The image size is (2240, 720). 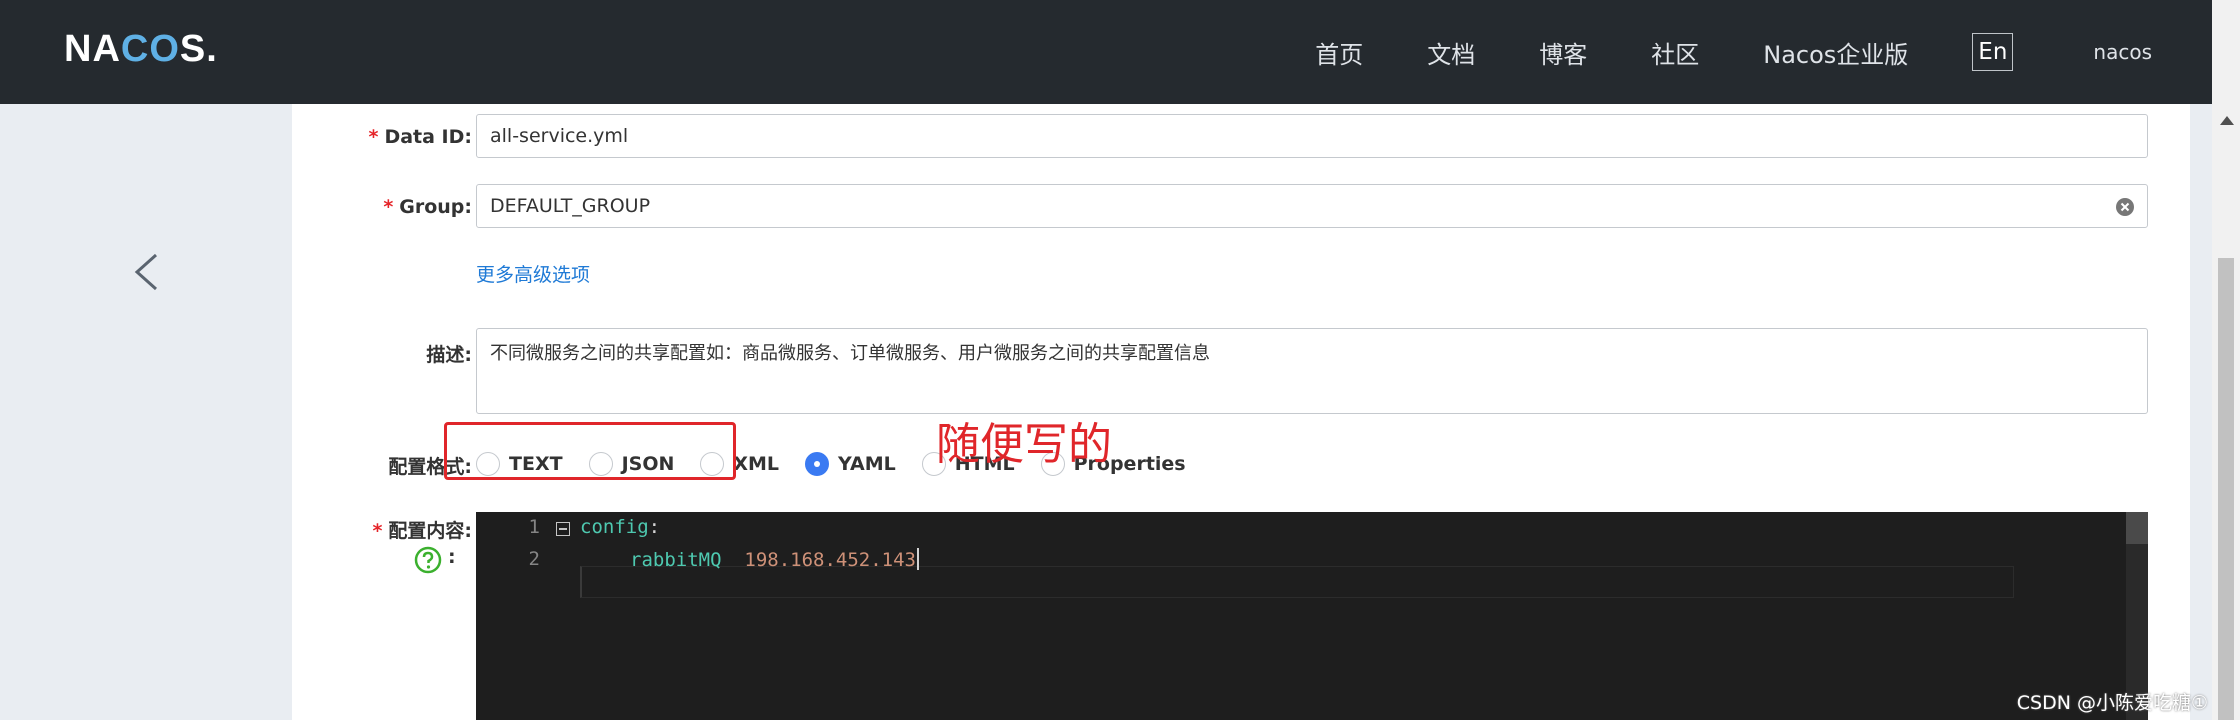 I want to click on data-id-input: all-service.yml, so click(x=1312, y=136).